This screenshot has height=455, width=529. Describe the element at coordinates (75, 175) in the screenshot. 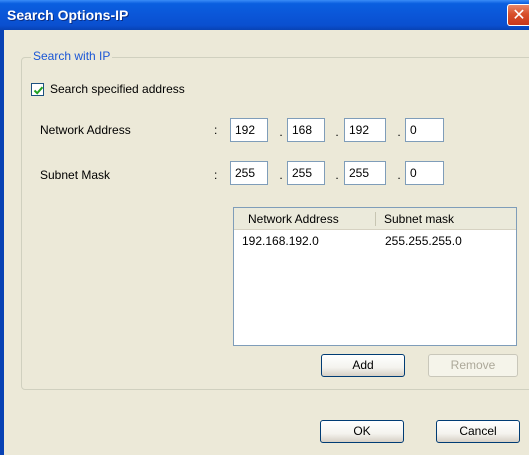

I see `subnet-mask-label: Subnet Mask` at that location.